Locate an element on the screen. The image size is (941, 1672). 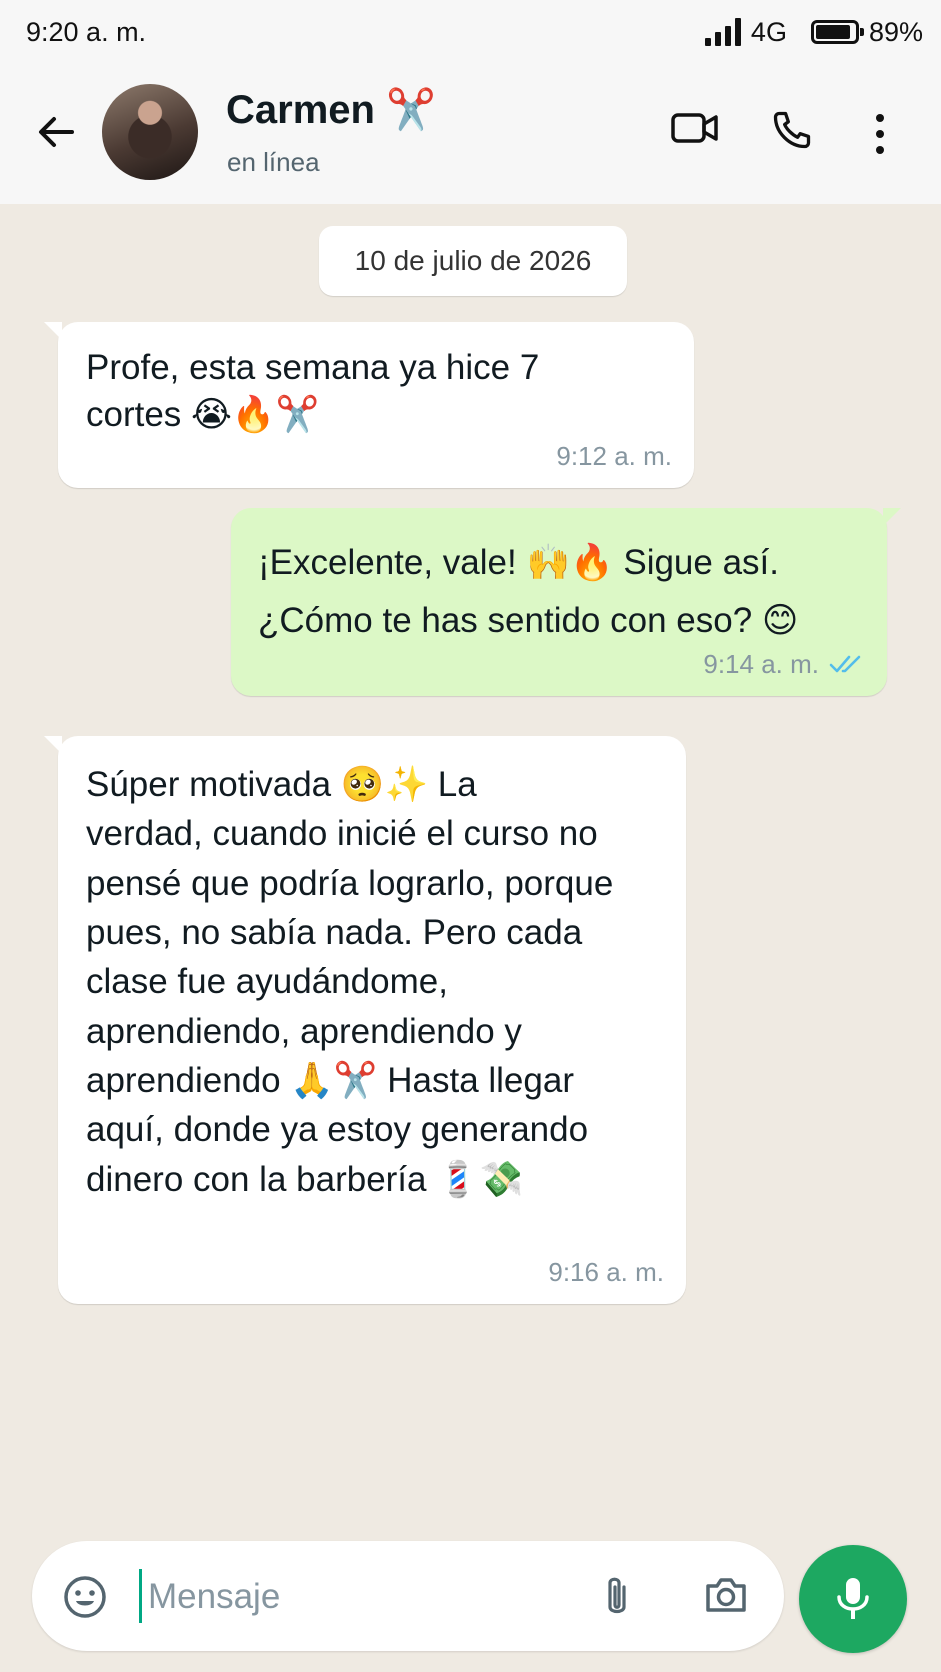
network-type: 4G is located at coordinates (768, 31).